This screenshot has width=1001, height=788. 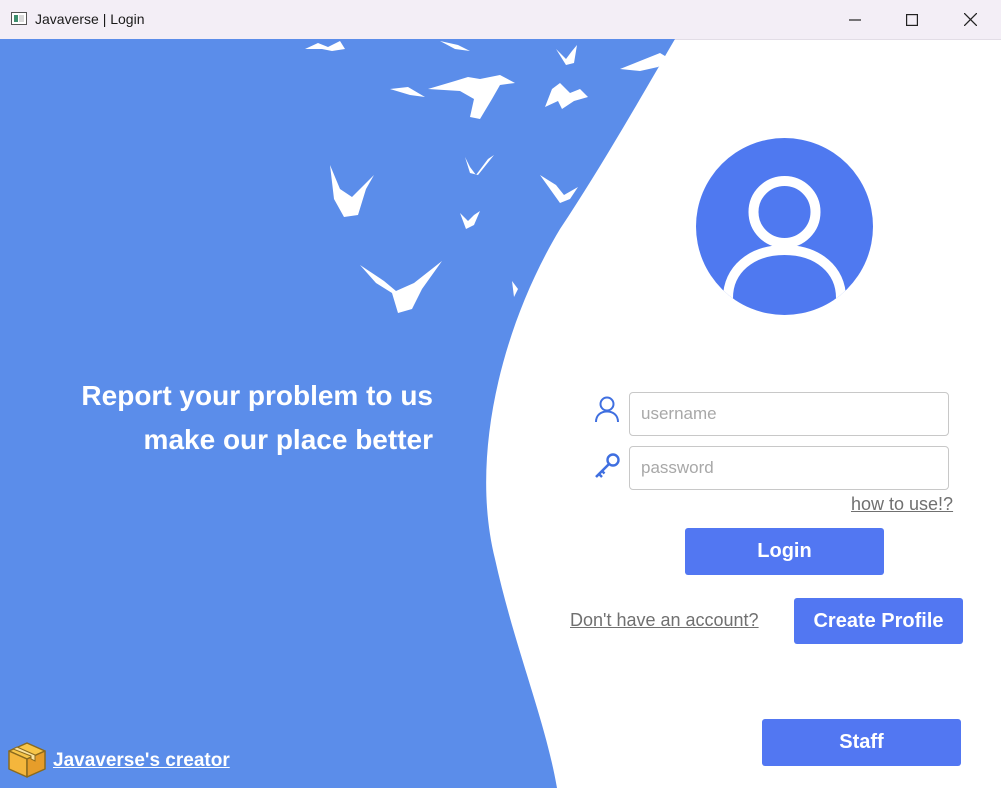 What do you see at coordinates (789, 414) in the screenshot?
I see `username-input` at bounding box center [789, 414].